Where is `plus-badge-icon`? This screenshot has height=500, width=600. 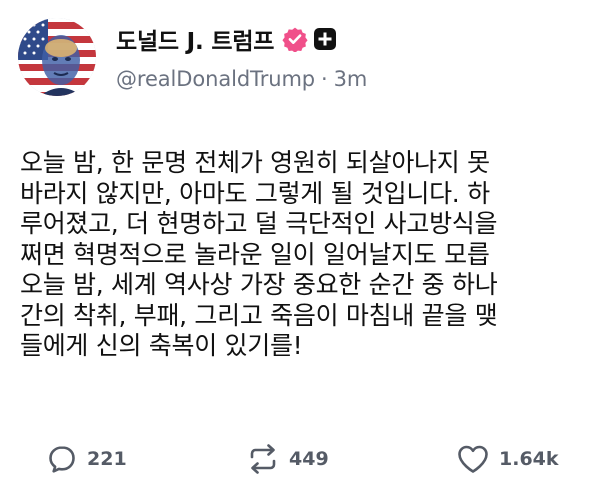 plus-badge-icon is located at coordinates (325, 39).